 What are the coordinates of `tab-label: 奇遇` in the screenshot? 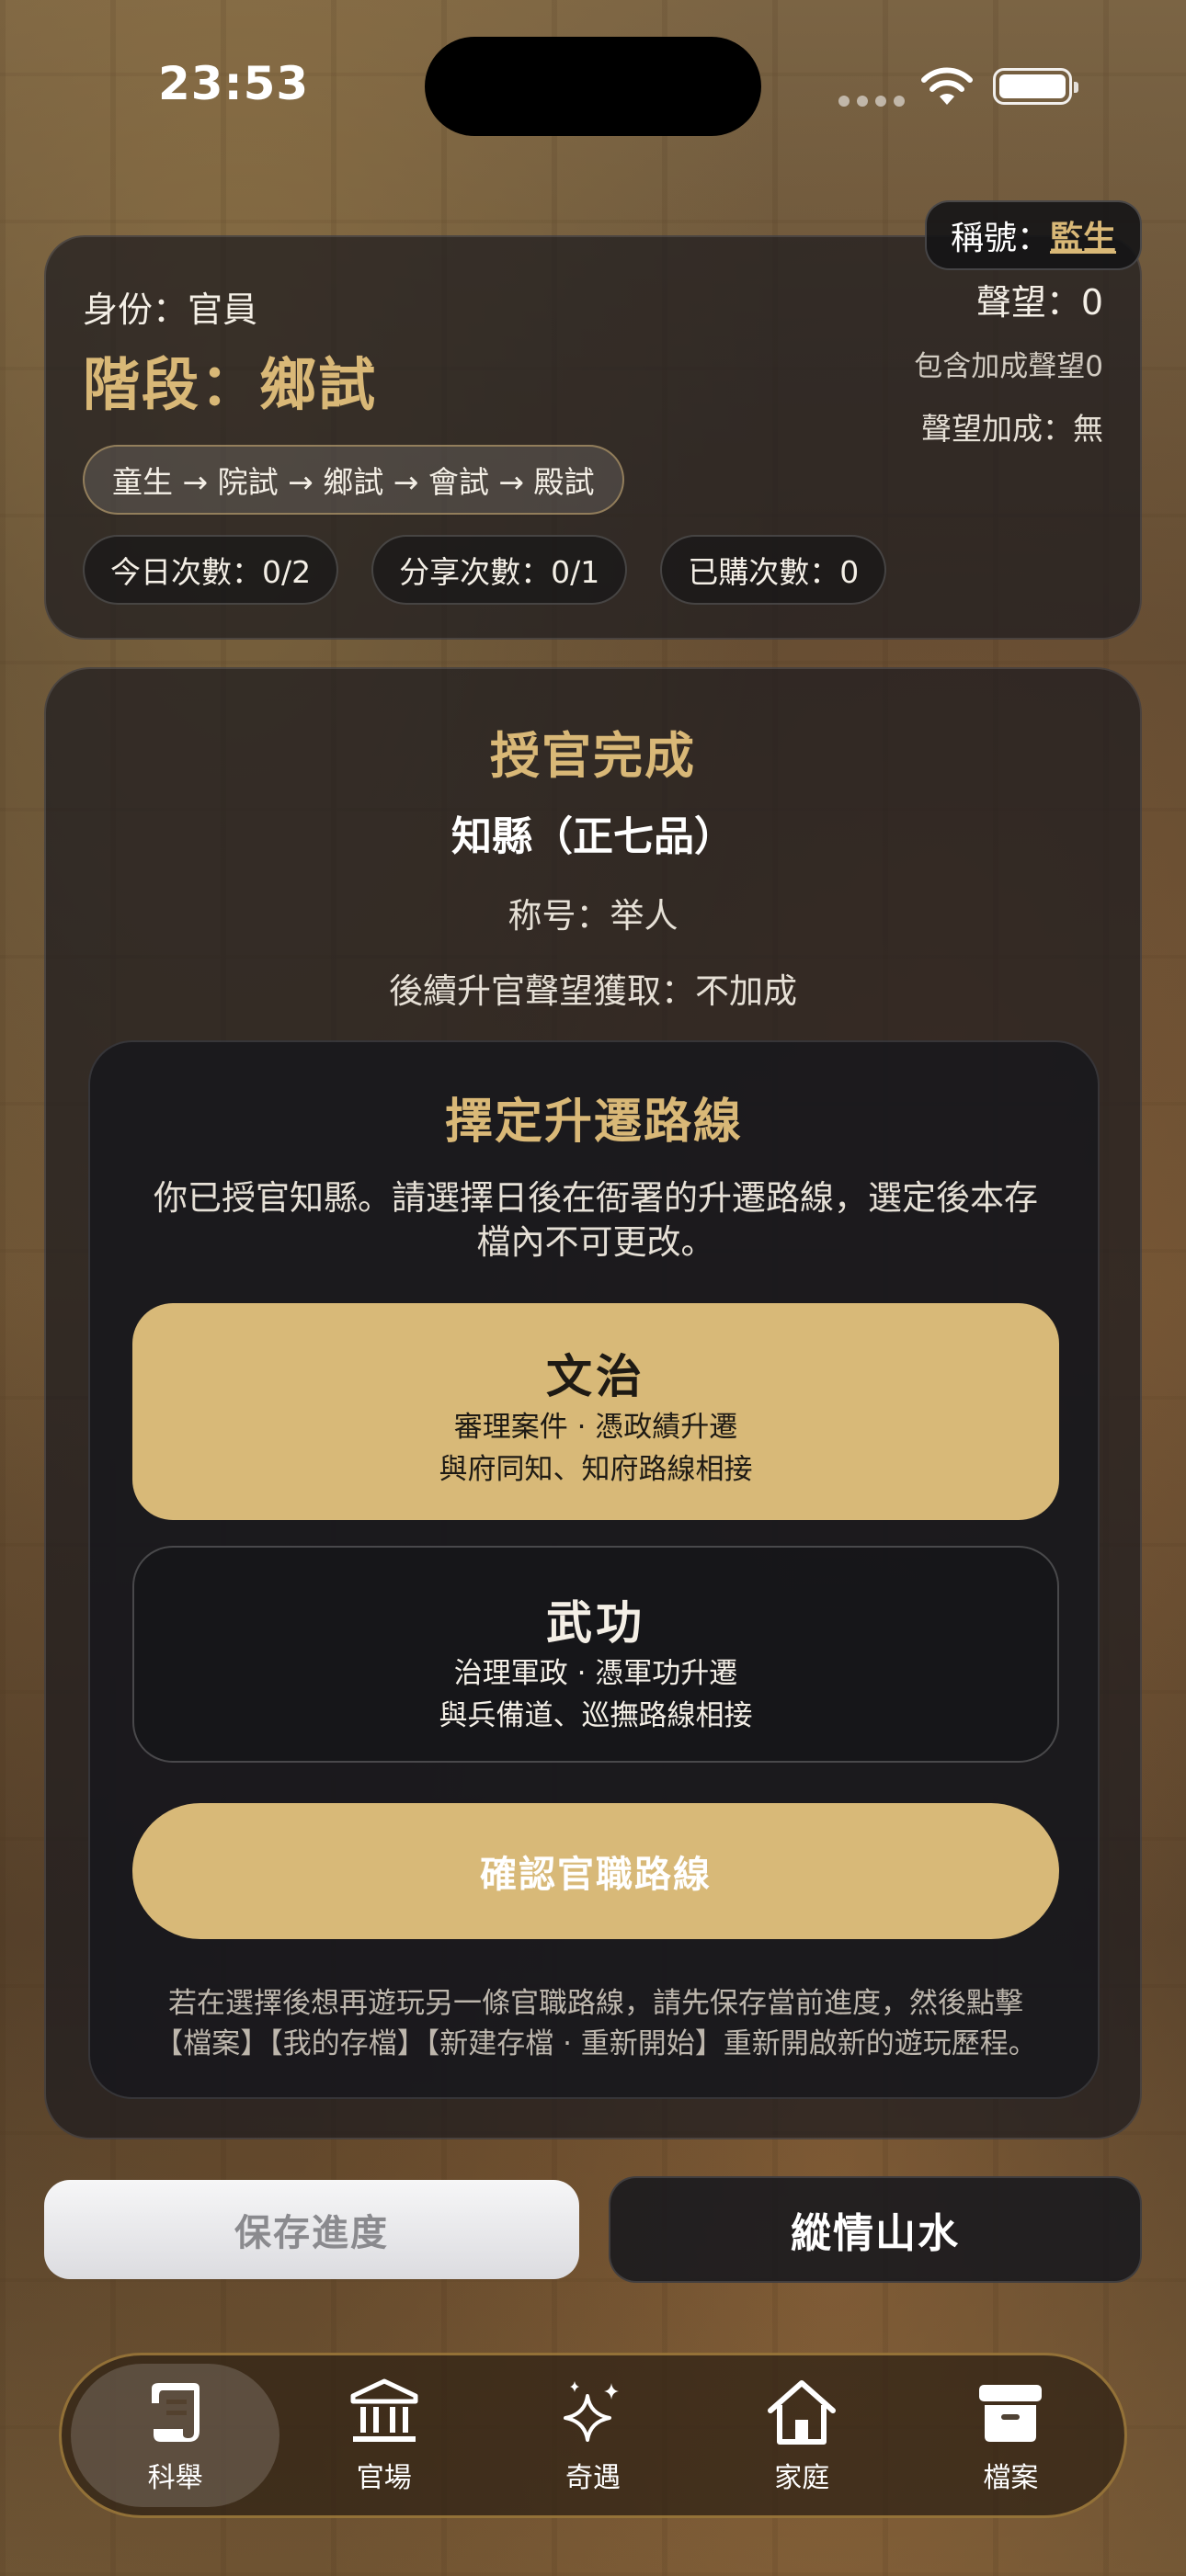 It's located at (593, 2478).